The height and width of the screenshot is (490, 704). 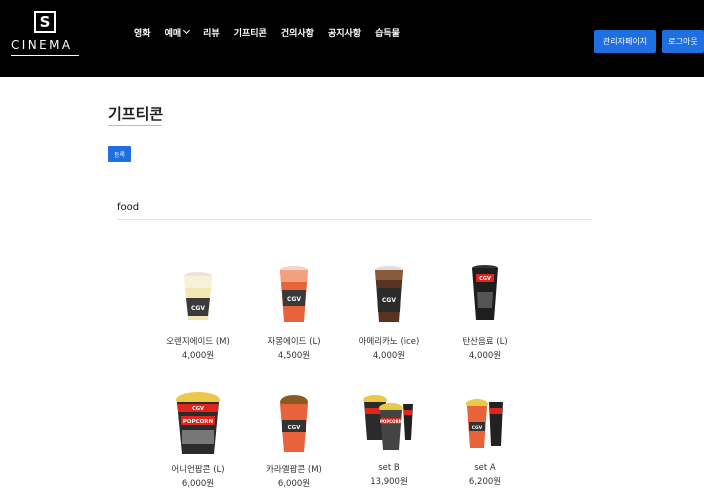 I want to click on section-divider, so click(x=354, y=219).